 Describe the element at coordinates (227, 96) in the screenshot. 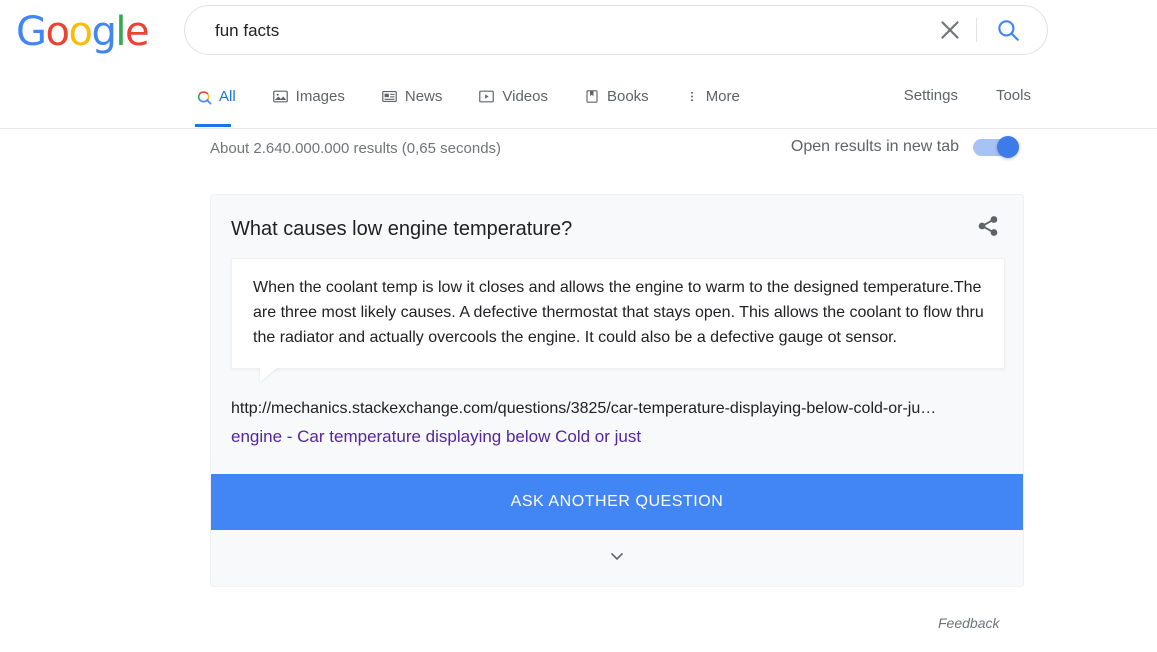

I see `tab-label: All` at that location.